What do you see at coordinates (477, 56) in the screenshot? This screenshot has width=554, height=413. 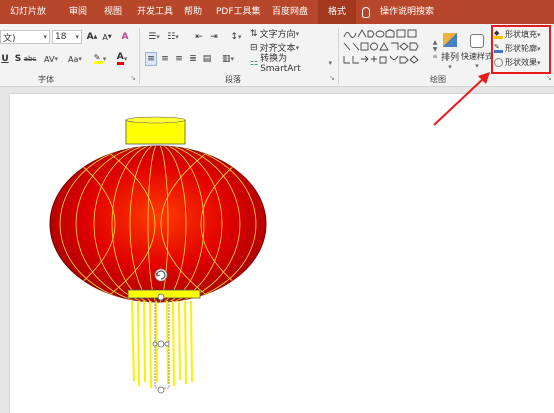 I see `quick-styles-label: 快速样式` at bounding box center [477, 56].